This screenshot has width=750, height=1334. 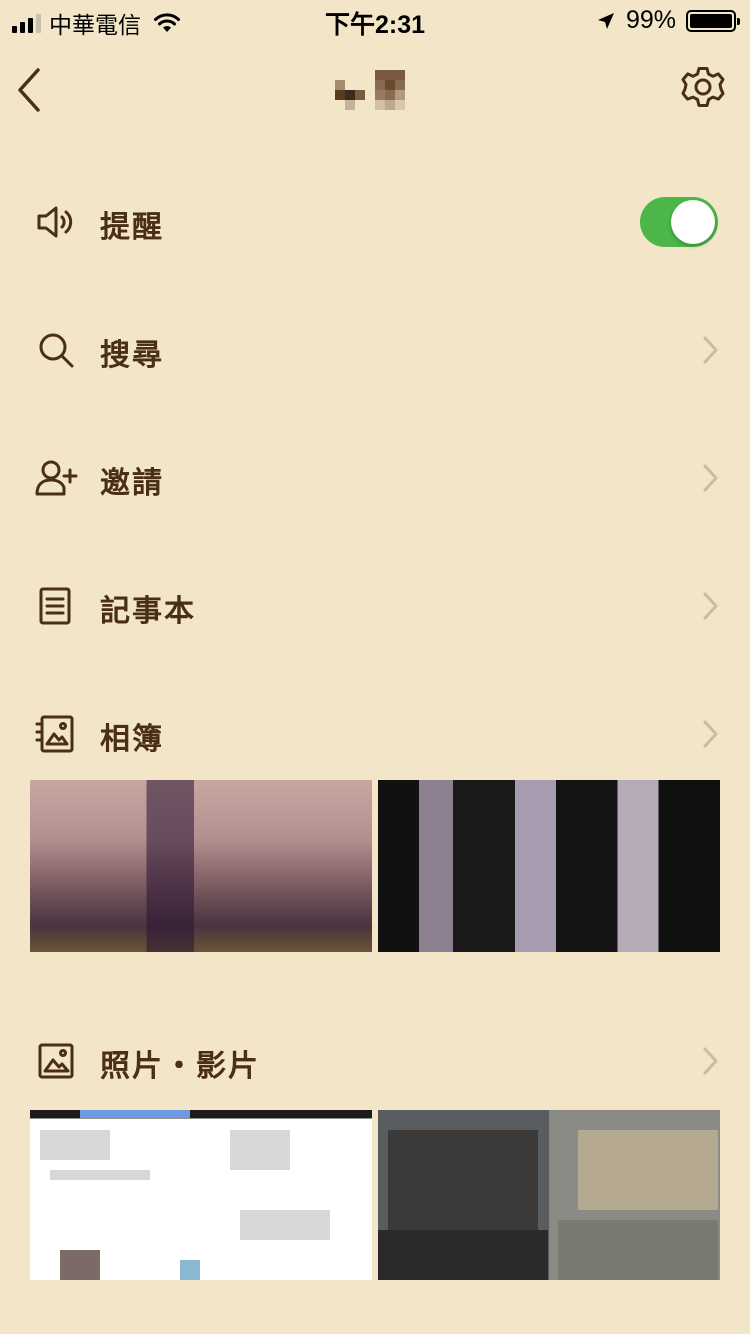 What do you see at coordinates (375, 734) in the screenshot?
I see `album-row: 相簿` at bounding box center [375, 734].